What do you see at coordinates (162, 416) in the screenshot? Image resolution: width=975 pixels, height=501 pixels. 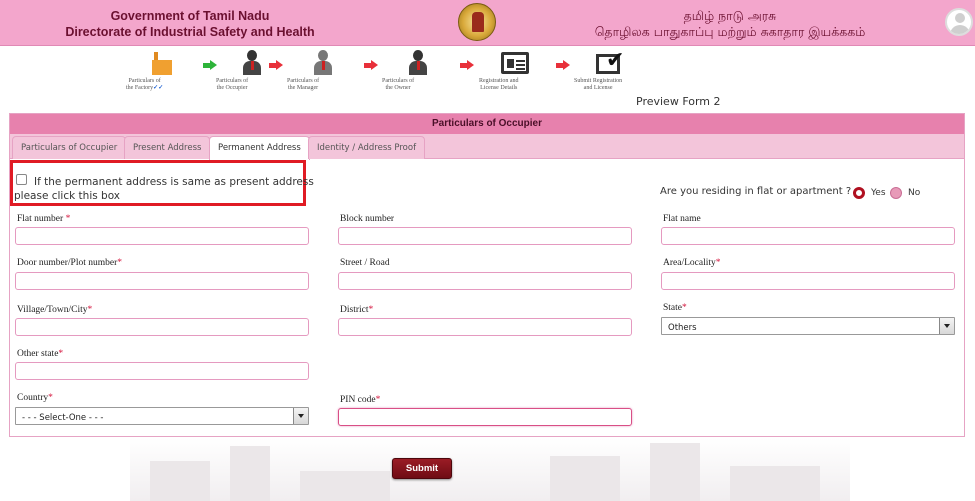 I see `country-select: - - - Select-One - - -` at bounding box center [162, 416].